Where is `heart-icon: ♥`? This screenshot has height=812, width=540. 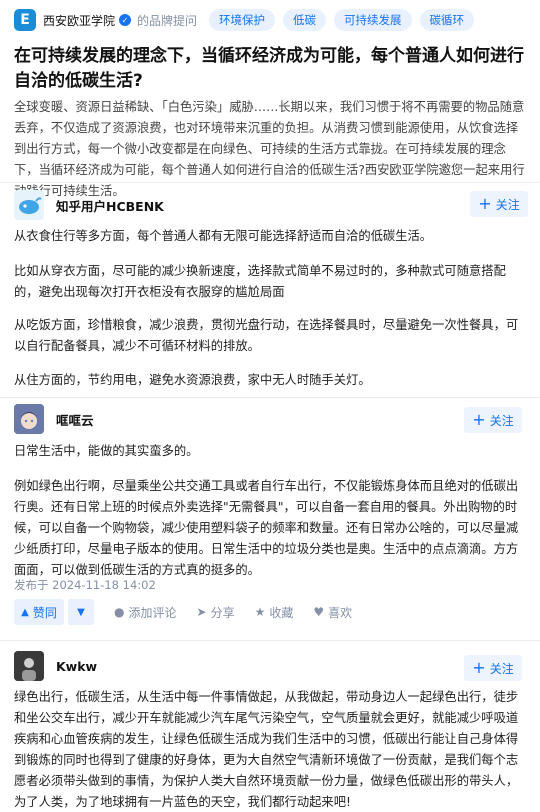
heart-icon: ♥ is located at coordinates (319, 612).